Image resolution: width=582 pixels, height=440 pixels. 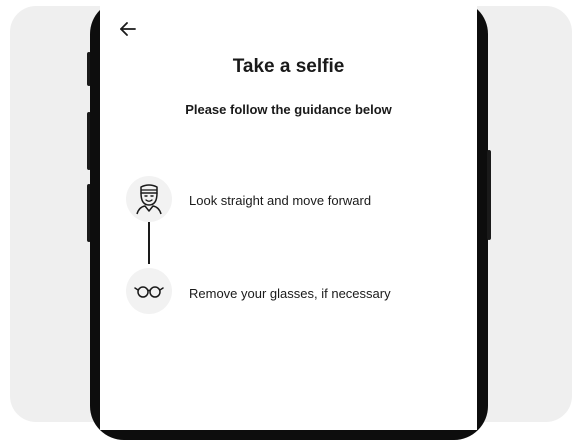 What do you see at coordinates (149, 243) in the screenshot?
I see `step-connector-line` at bounding box center [149, 243].